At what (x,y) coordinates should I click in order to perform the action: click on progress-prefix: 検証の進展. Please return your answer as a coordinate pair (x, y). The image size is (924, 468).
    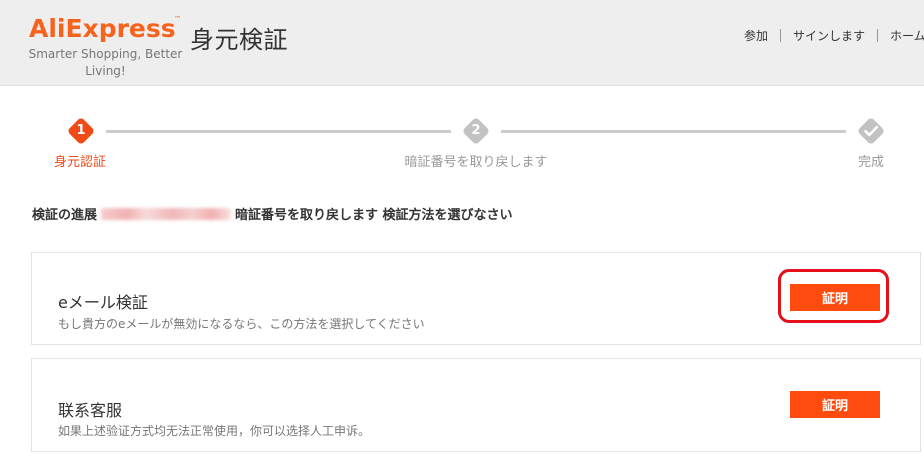
    Looking at the image, I should click on (65, 215).